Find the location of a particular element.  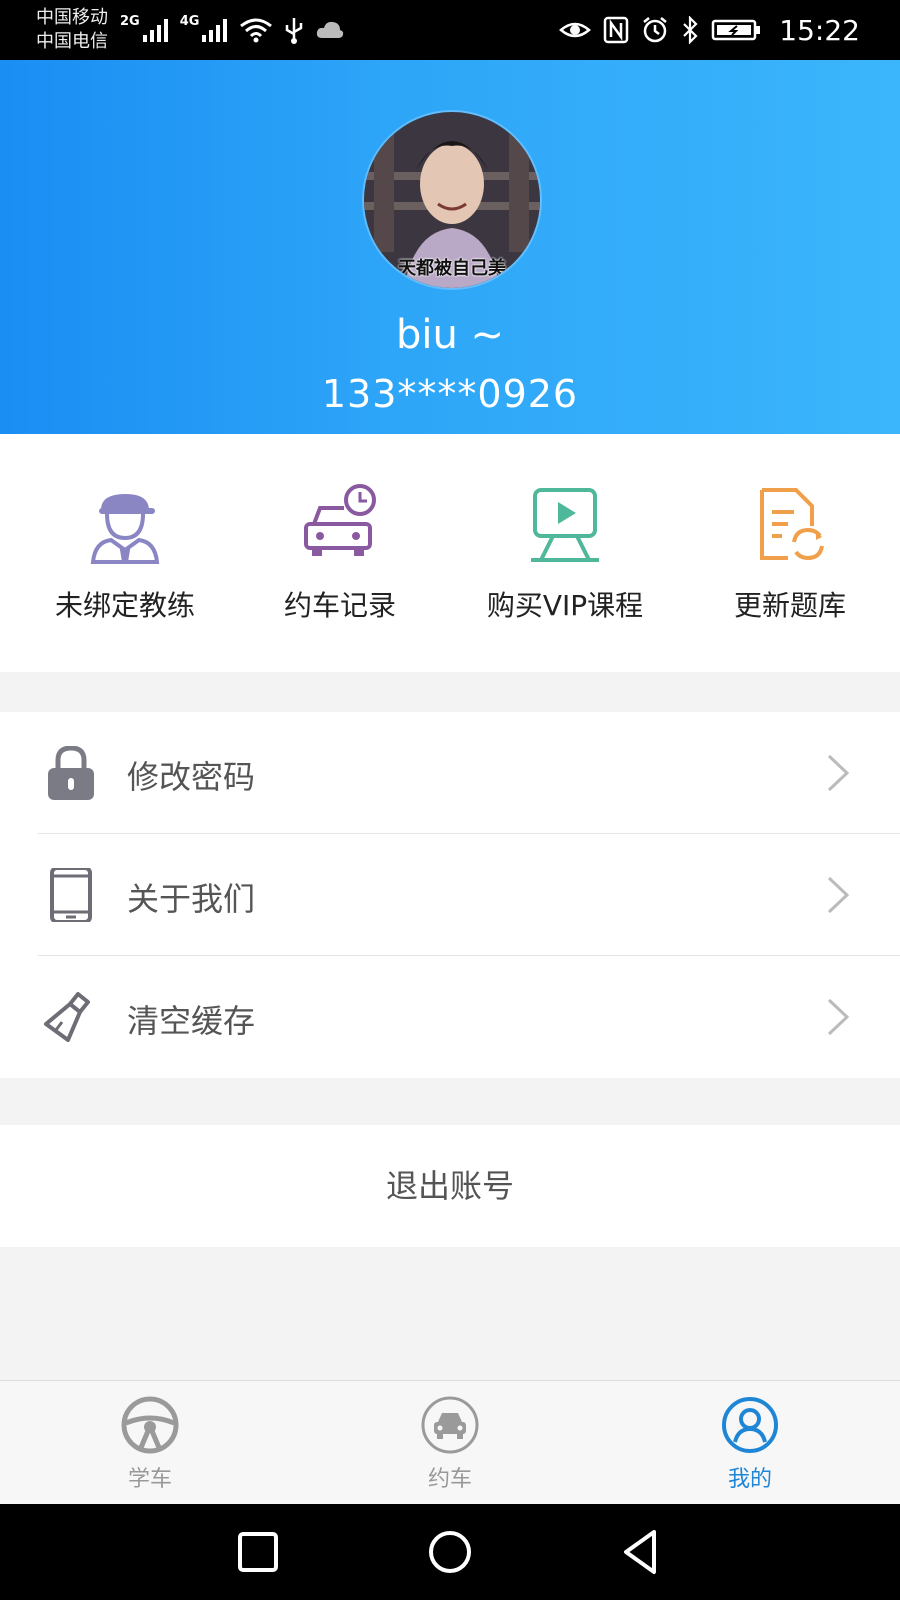

logout-button: 退出账号 is located at coordinates (450, 1186).